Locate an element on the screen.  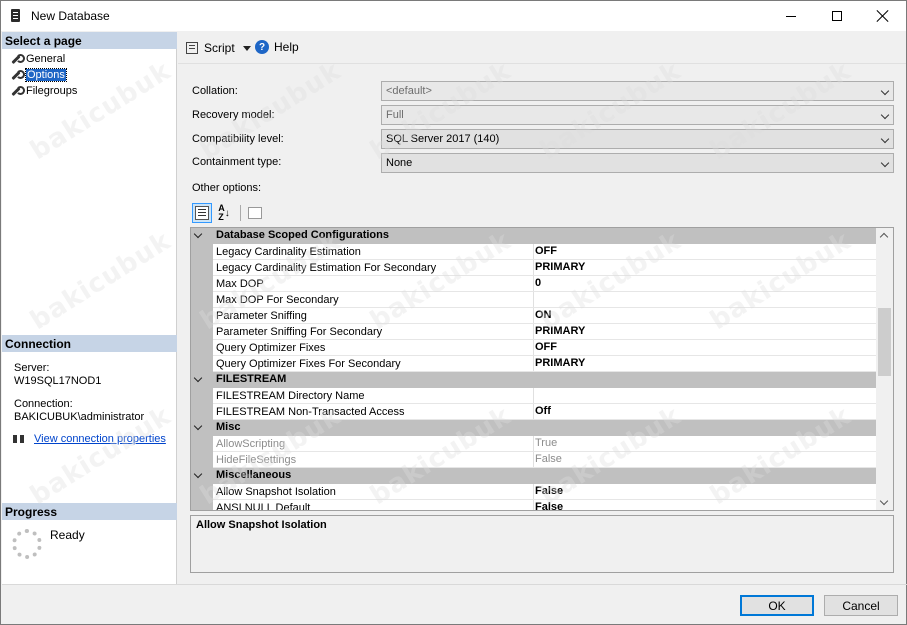
recovery-model-value: Full is located at coordinates (395, 115).